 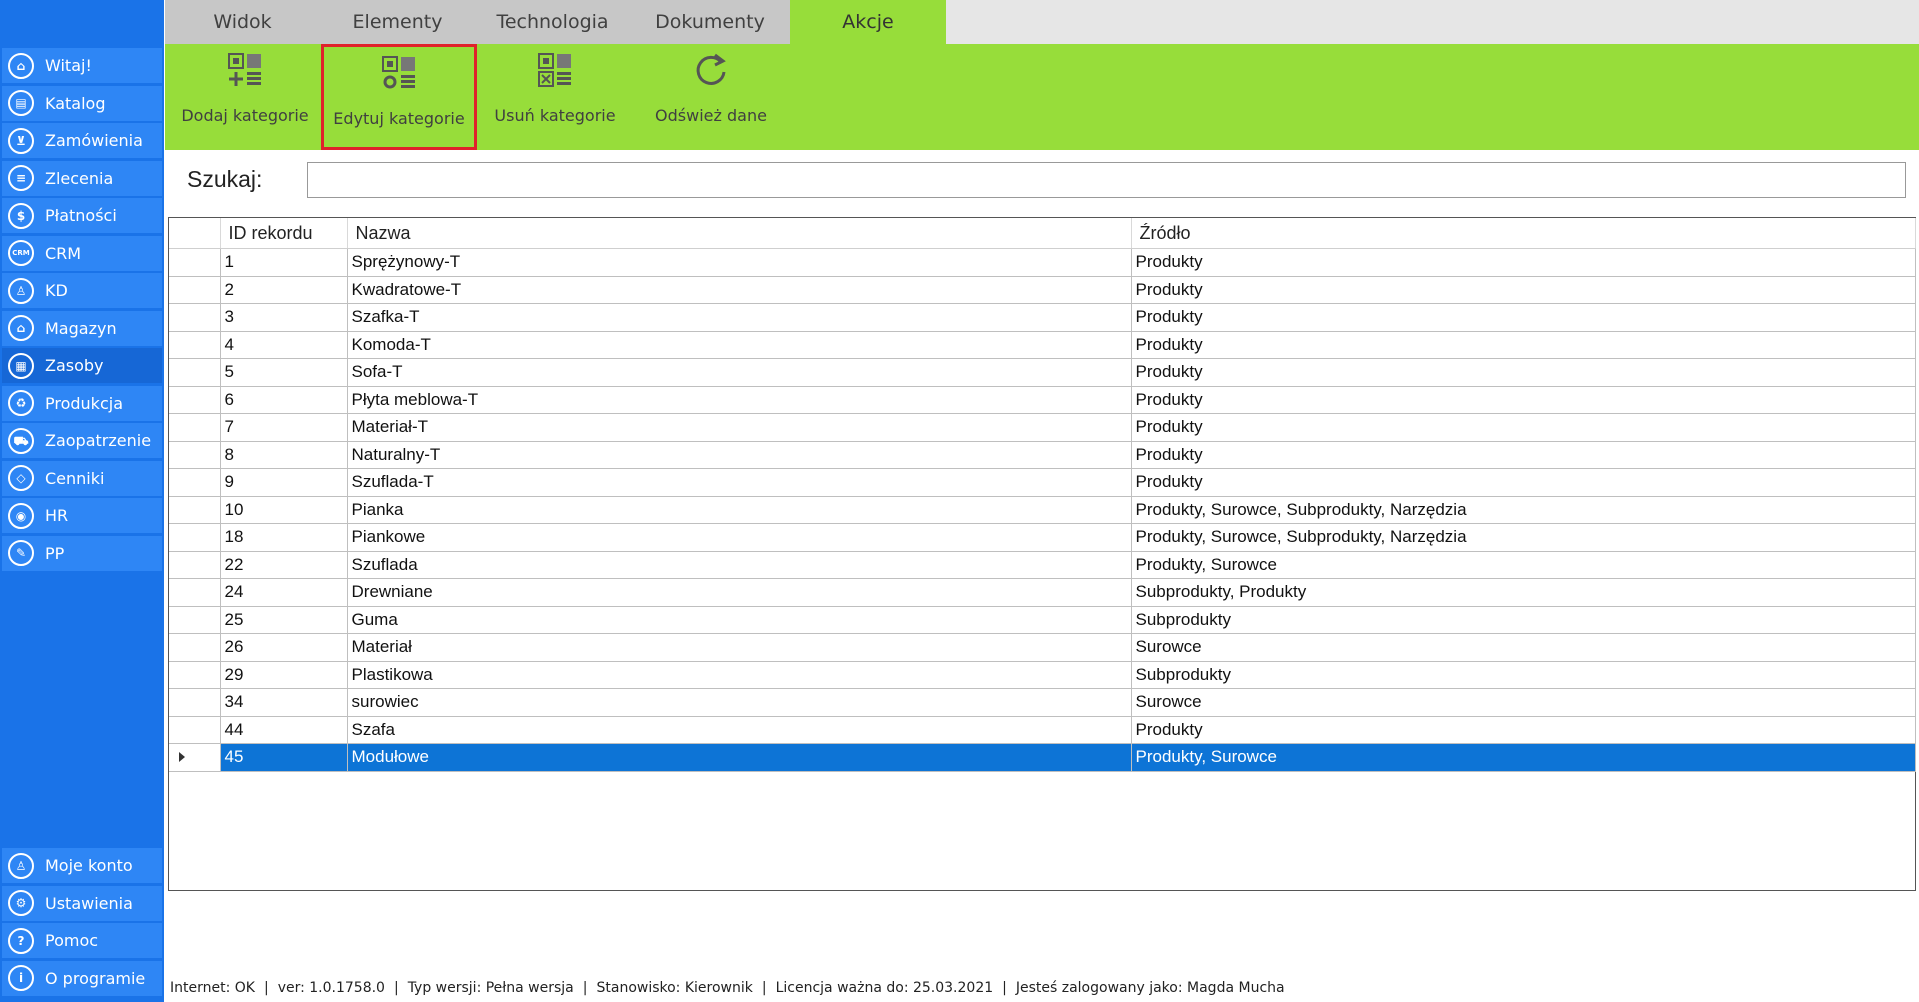 I want to click on cell-name: surowiec, so click(x=739, y=702).